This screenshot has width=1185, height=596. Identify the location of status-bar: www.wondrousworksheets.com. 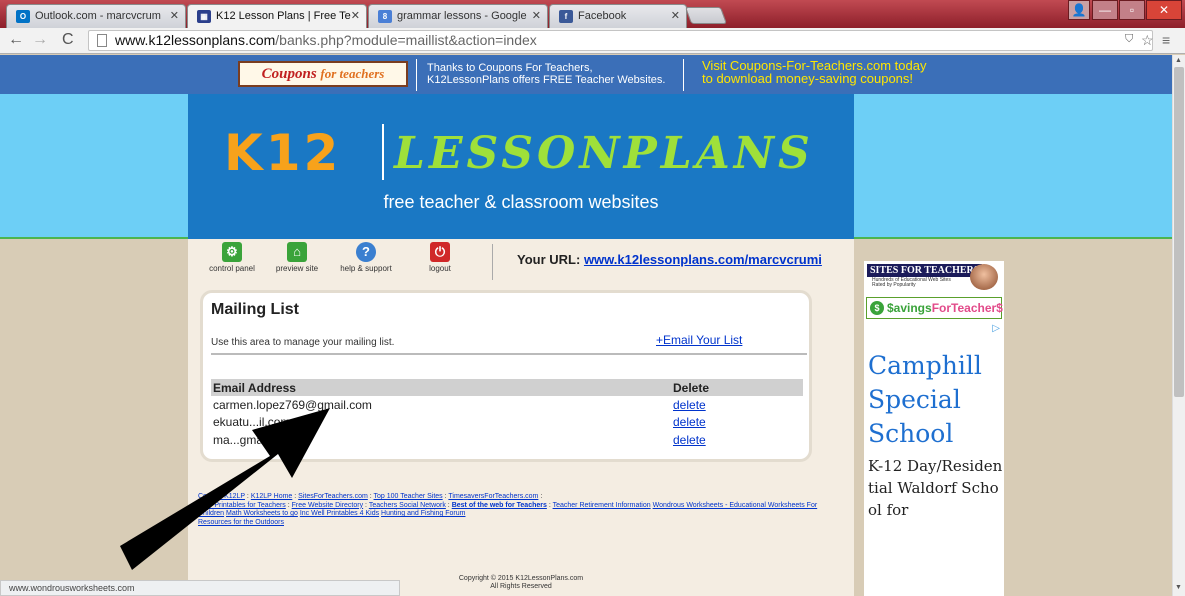
(200, 588).